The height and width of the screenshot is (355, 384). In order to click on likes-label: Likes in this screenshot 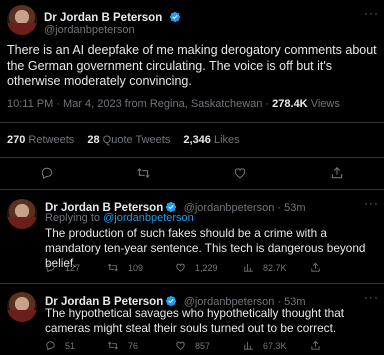, I will do `click(225, 140)`.